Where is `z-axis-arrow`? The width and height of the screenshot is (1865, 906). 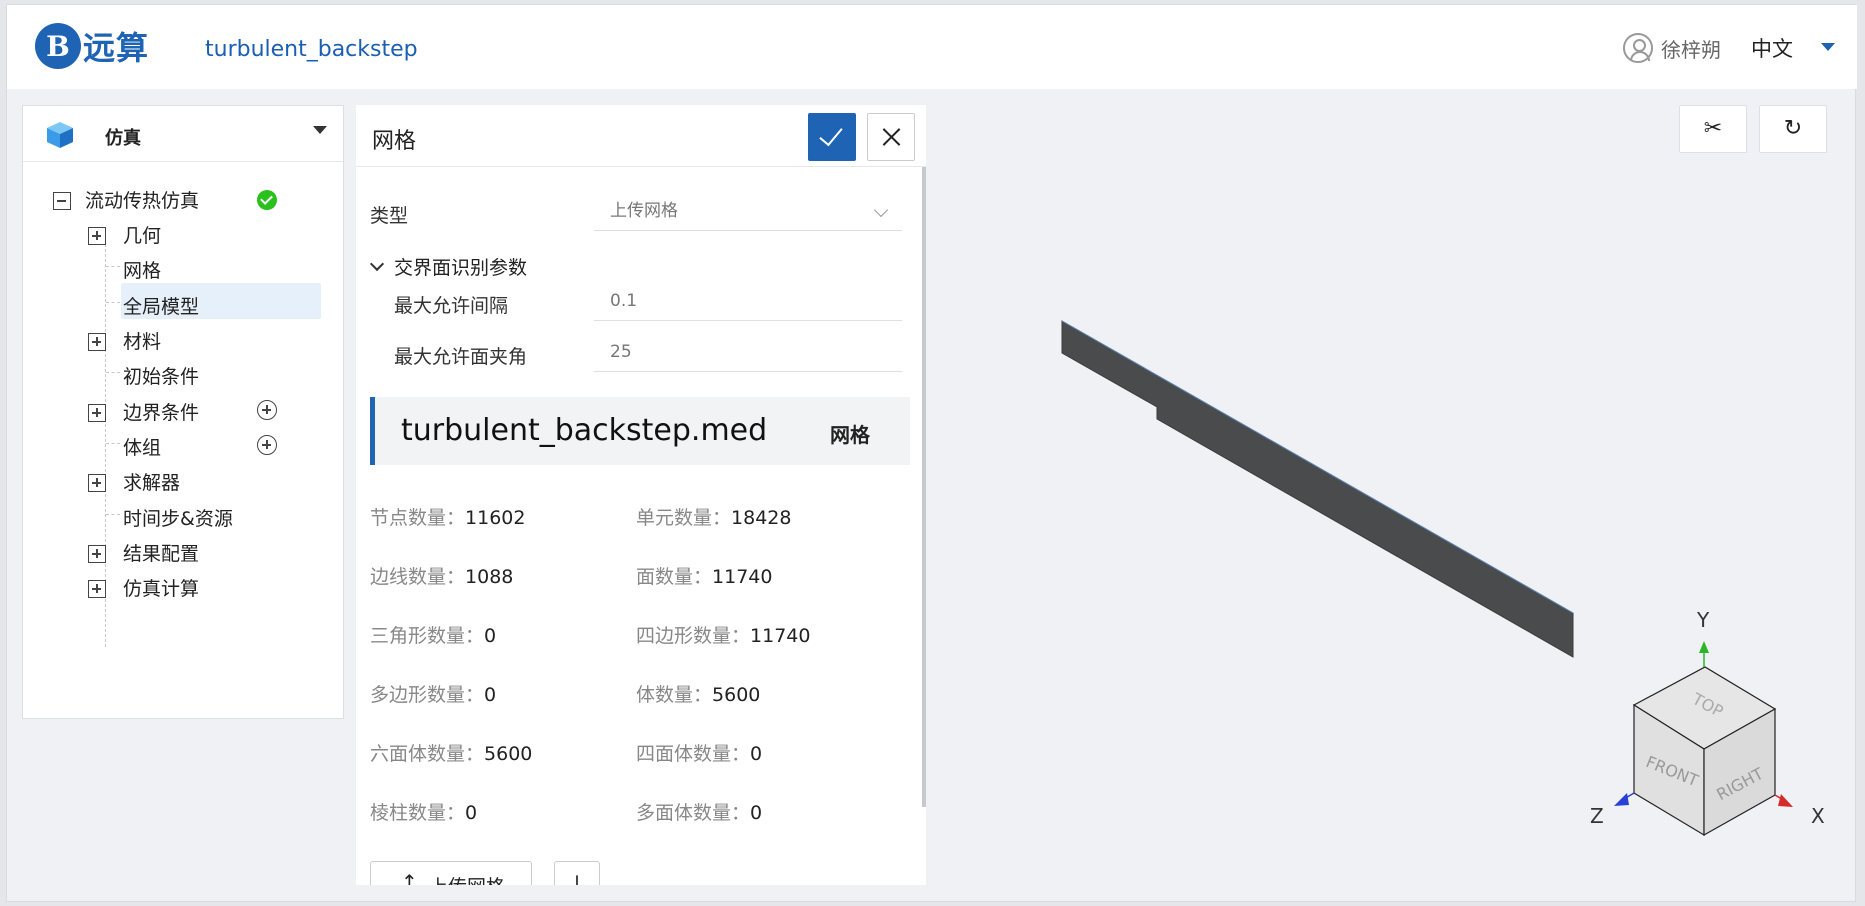 z-axis-arrow is located at coordinates (1621, 799).